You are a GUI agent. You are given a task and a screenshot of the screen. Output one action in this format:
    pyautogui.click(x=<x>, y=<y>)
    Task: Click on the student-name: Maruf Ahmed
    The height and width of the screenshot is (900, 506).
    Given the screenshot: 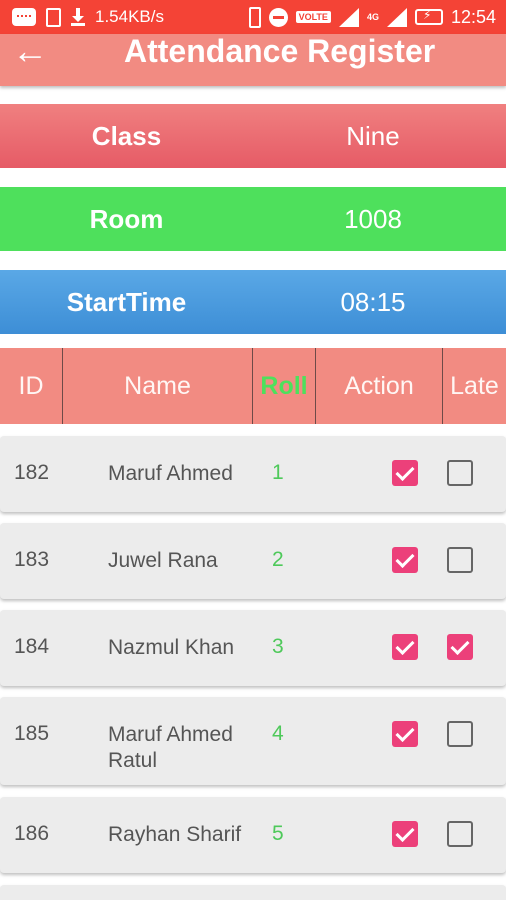 What is the action you would take?
    pyautogui.click(x=170, y=473)
    